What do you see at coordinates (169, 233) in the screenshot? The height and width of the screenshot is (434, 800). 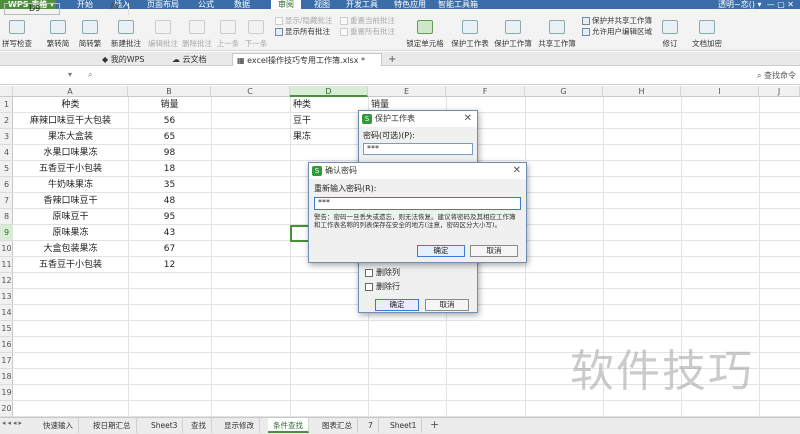 I see `table-cell-sales: 43` at bounding box center [169, 233].